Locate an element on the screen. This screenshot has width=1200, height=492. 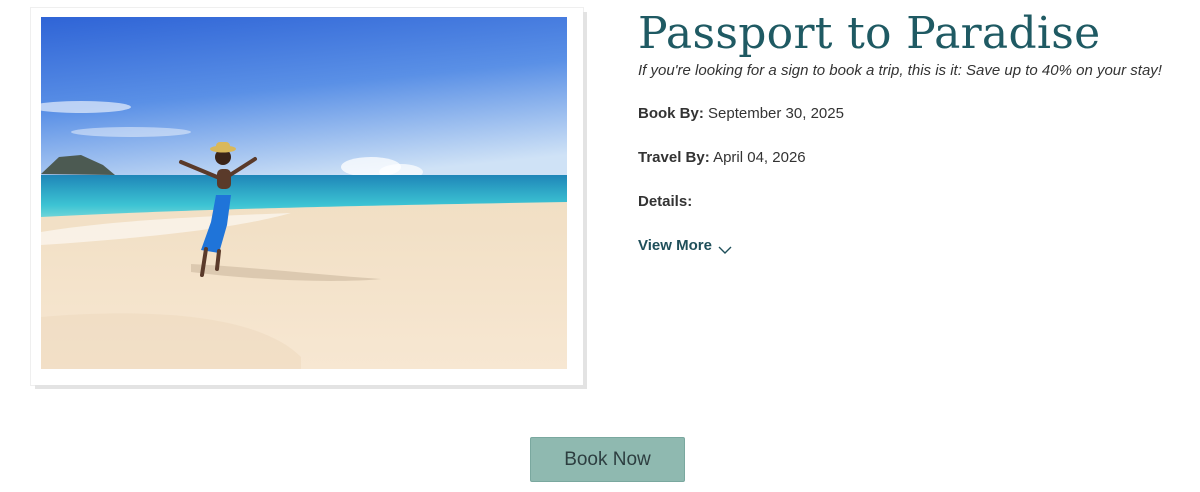
book-by-row: Book By: September 30, 2025 is located at coordinates (741, 114).